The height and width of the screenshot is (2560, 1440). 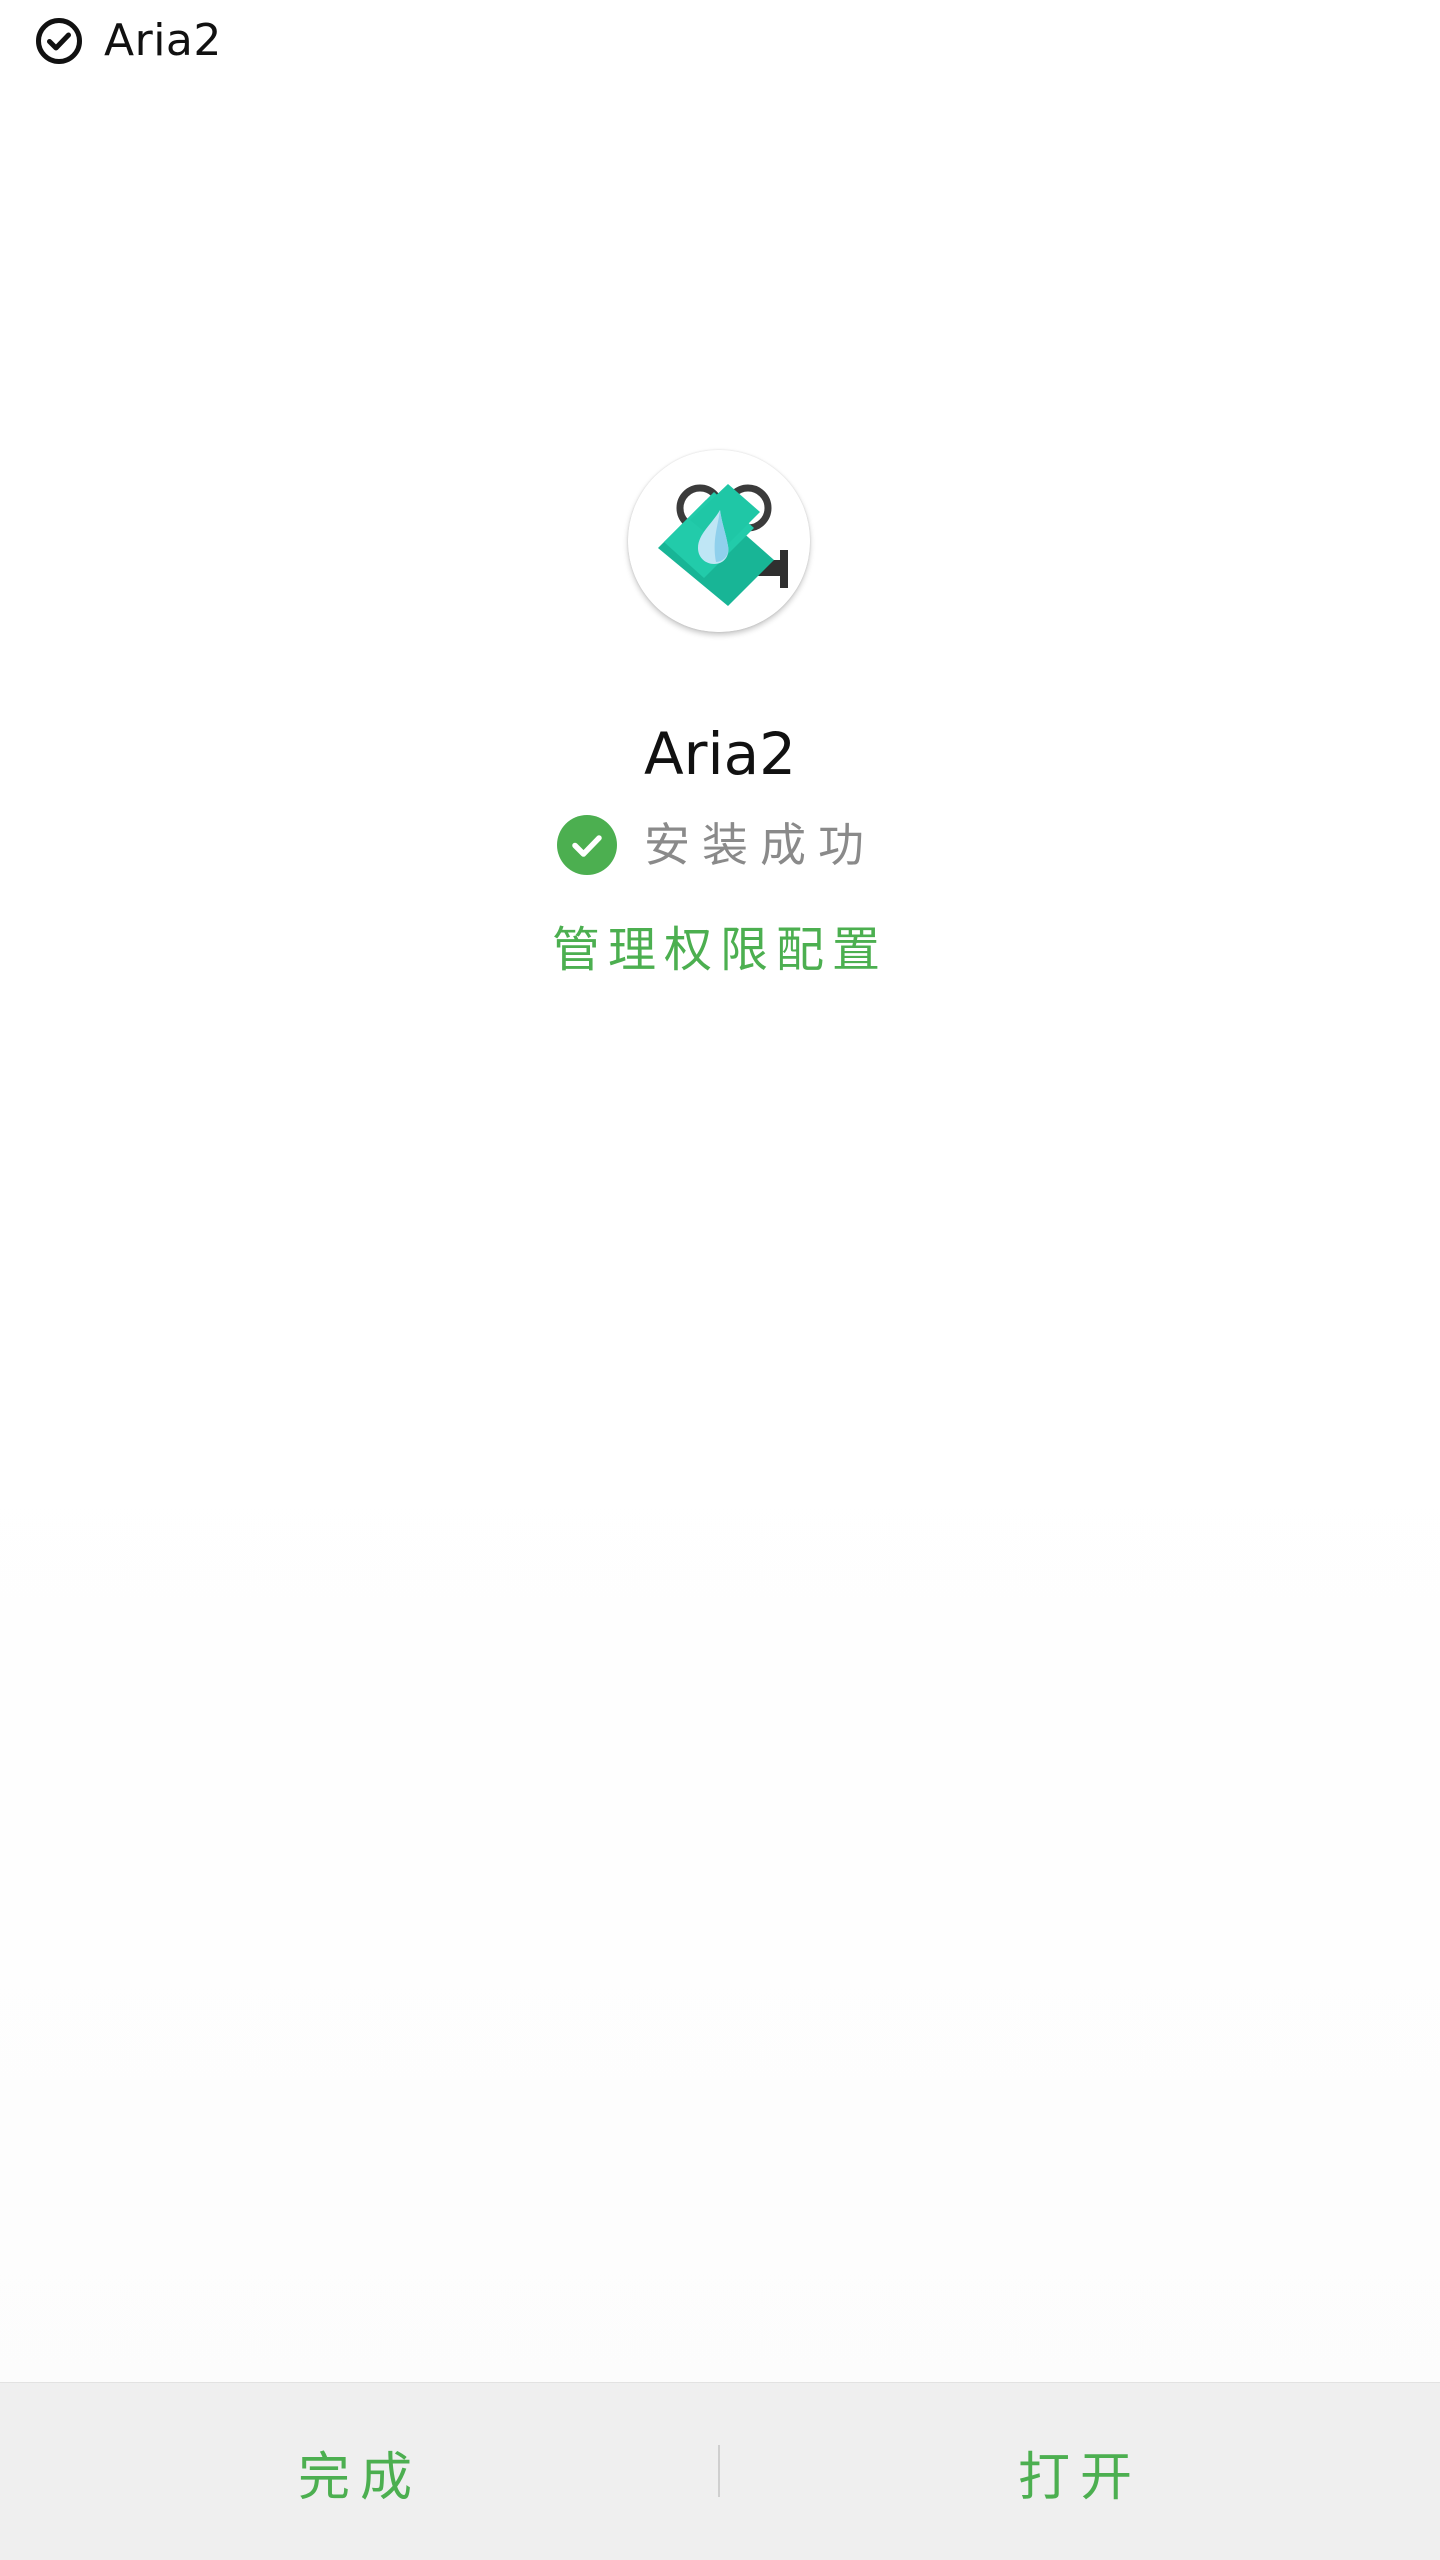 I want to click on check-circle-icon, so click(x=59, y=41).